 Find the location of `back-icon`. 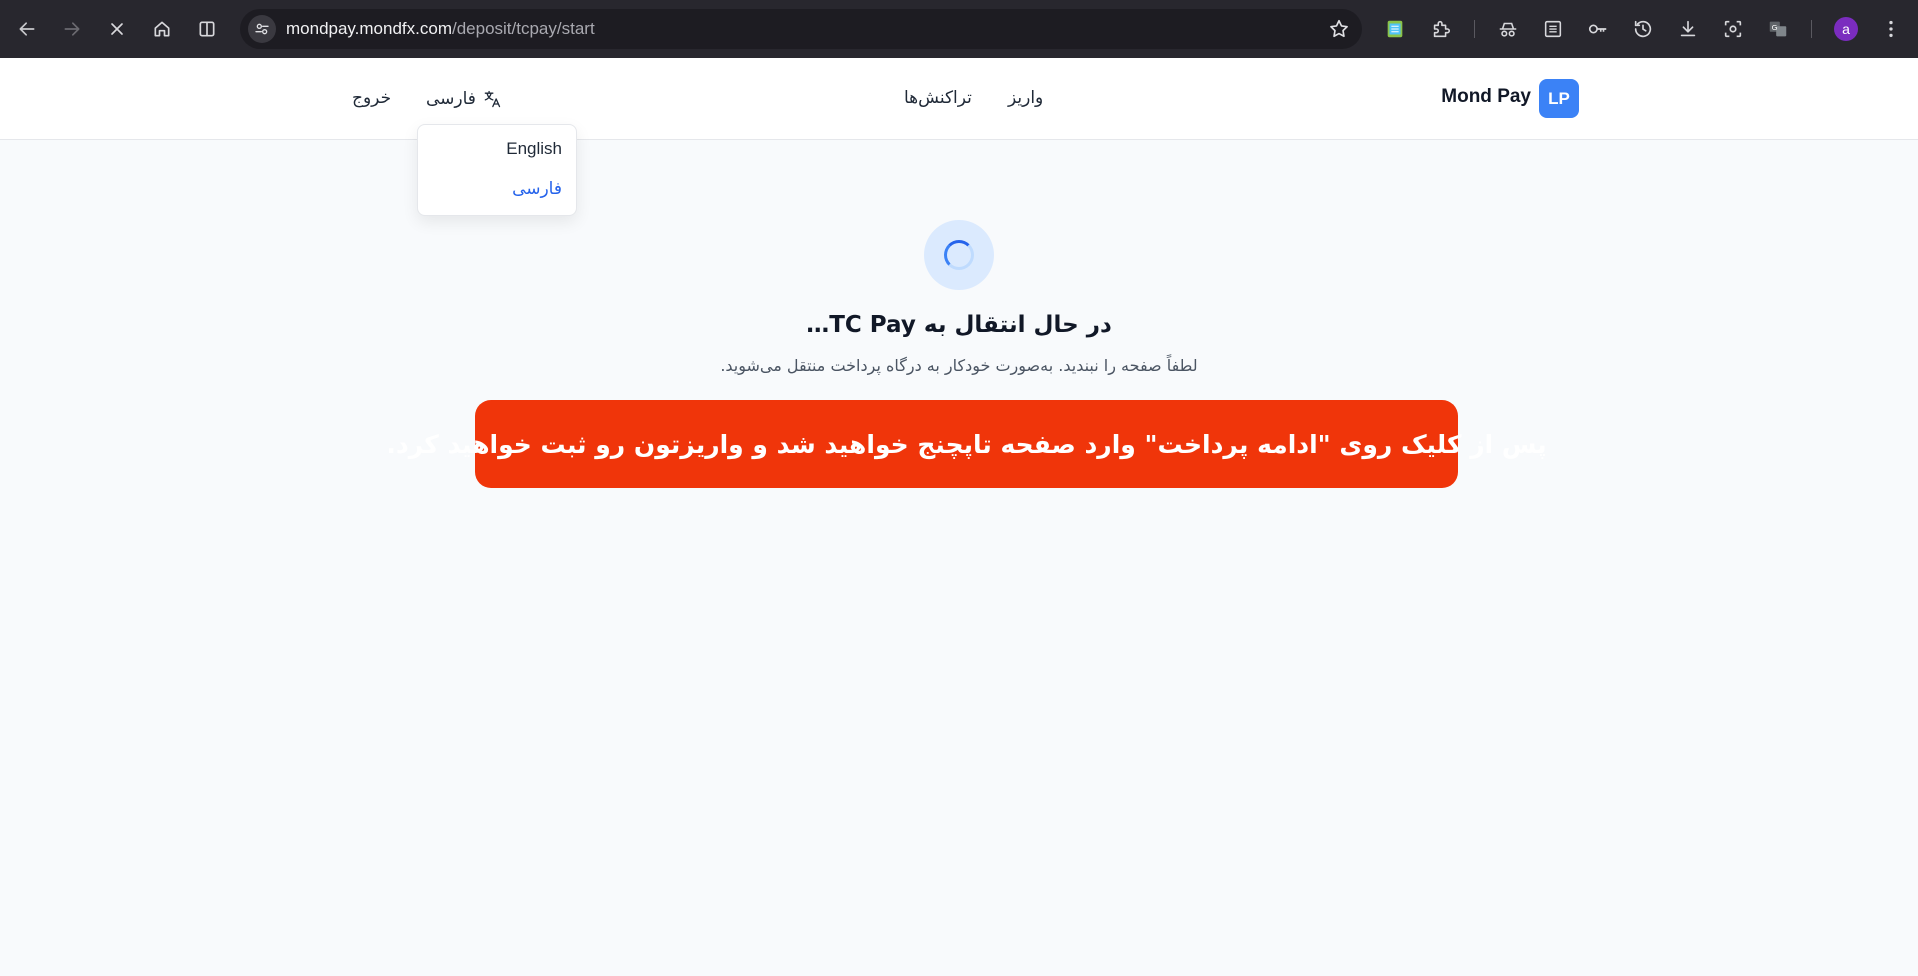

back-icon is located at coordinates (27, 29).